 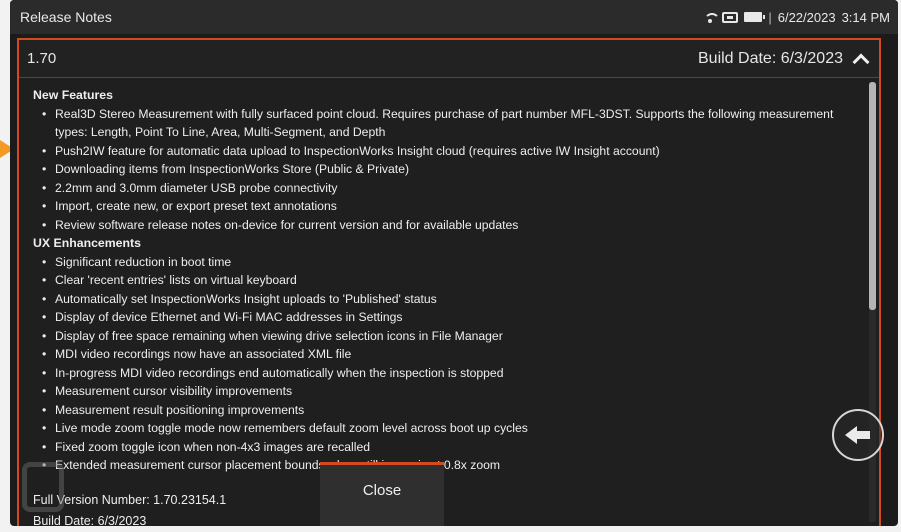 I want to click on status-indicators: | 6/22/2023 3:14 PM, so click(x=797, y=17).